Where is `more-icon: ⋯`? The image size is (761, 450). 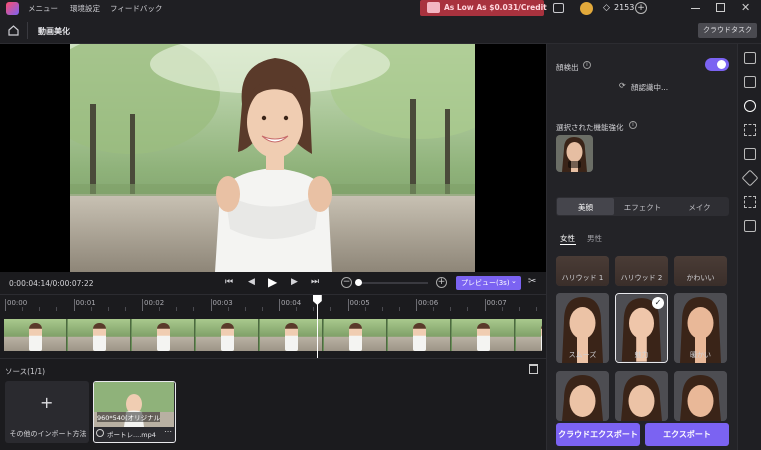
more-icon: ⋯ is located at coordinates (168, 431).